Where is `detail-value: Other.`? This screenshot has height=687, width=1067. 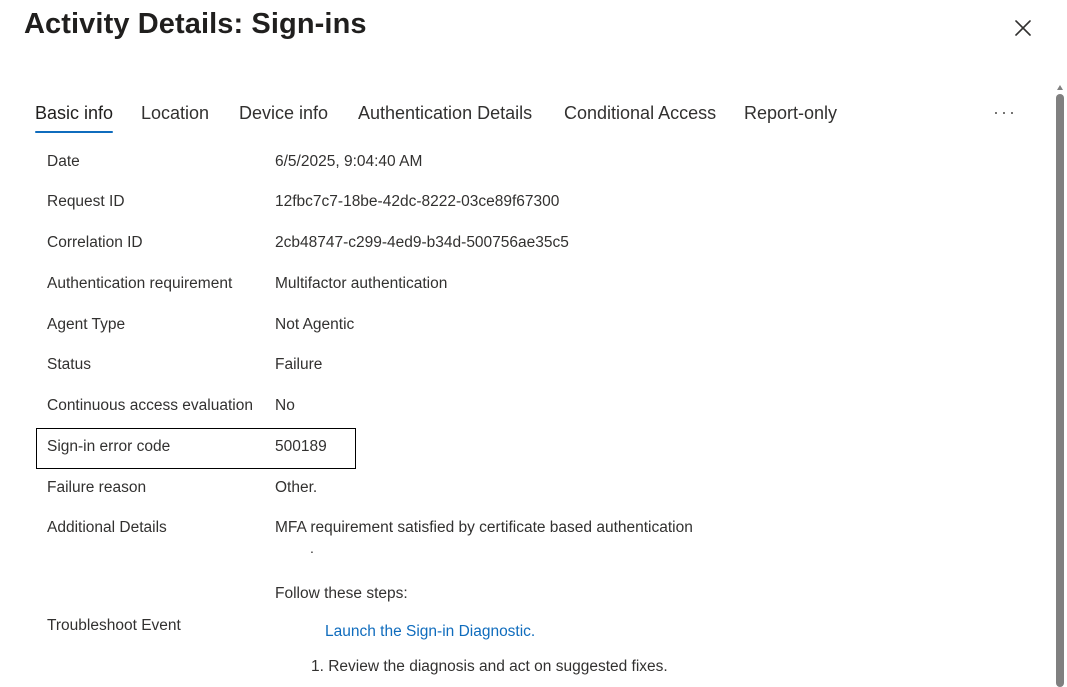
detail-value: Other. is located at coordinates (296, 487).